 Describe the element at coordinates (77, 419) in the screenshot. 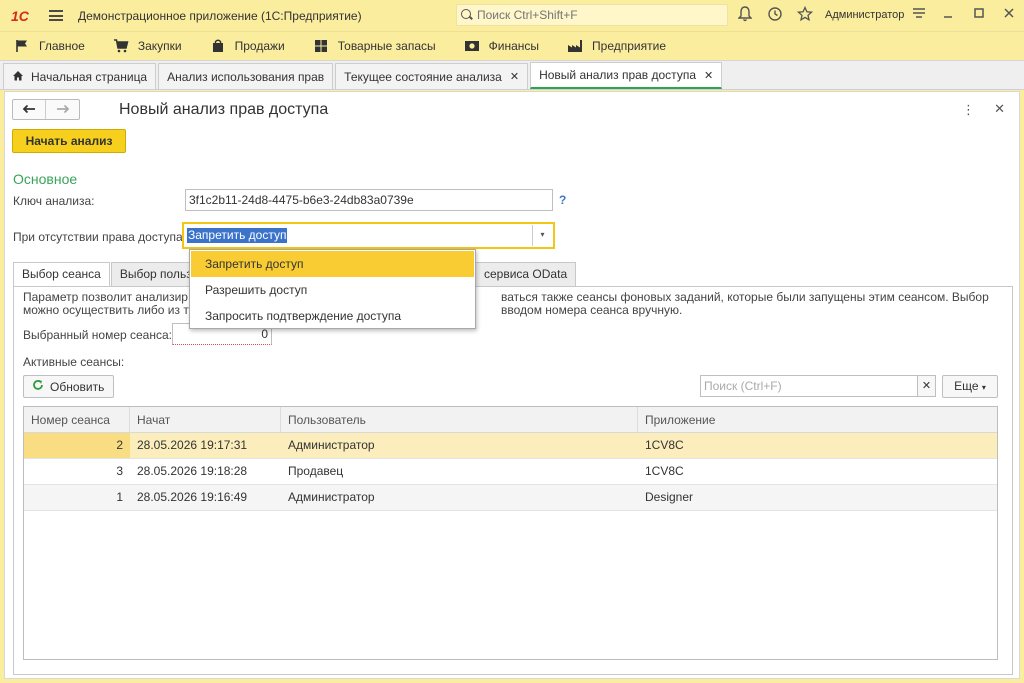

I see `header-session-number: Номер сеанса` at that location.